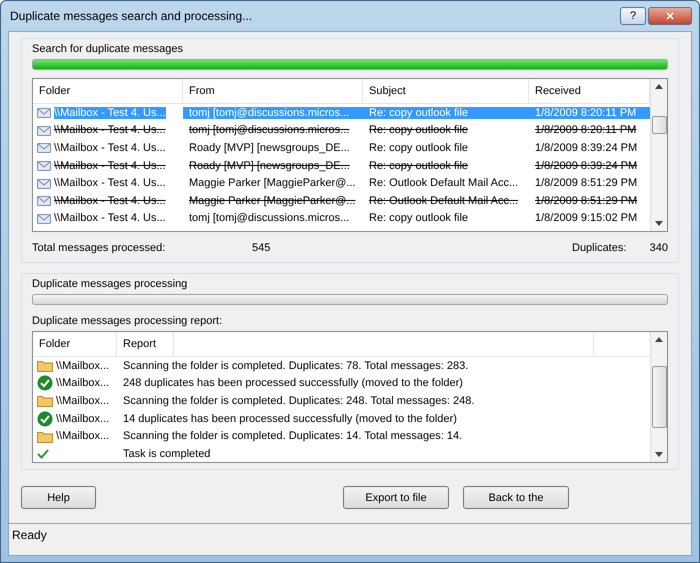 This screenshot has width=700, height=563. Describe the element at coordinates (145, 344) in the screenshot. I see `column-header: Report` at that location.